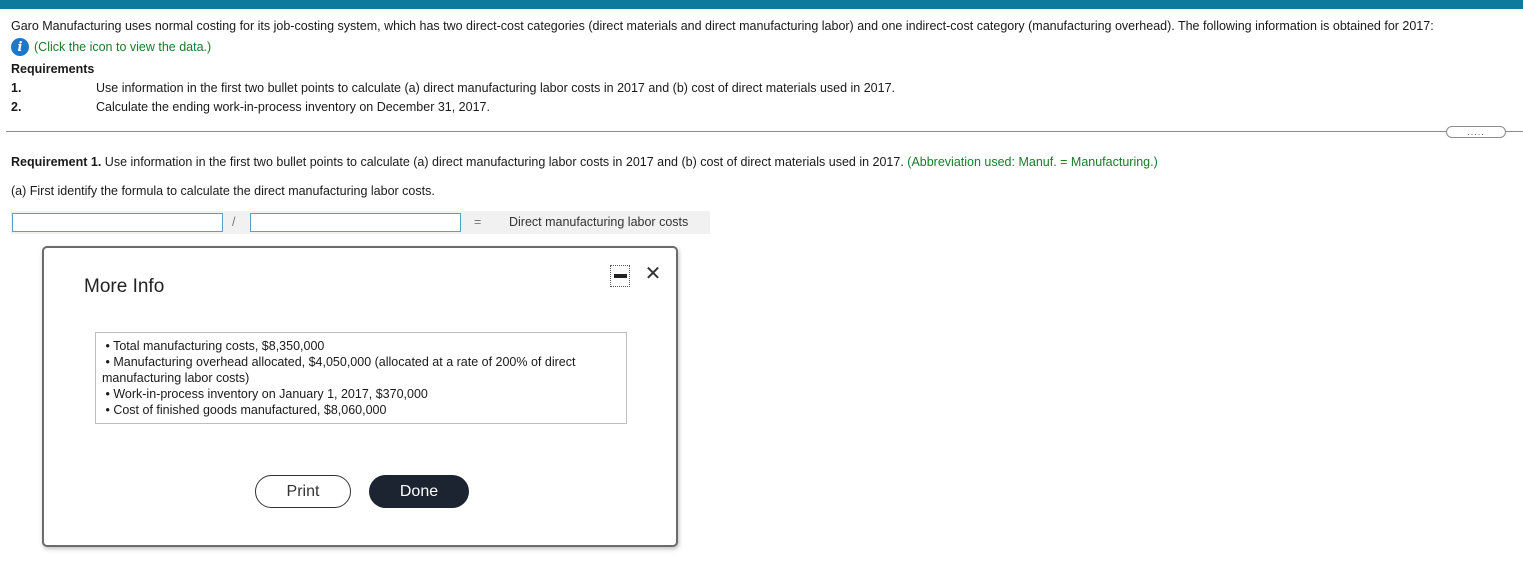 Image resolution: width=1523 pixels, height=574 pixels. I want to click on requirement-number: 1., so click(16, 88).